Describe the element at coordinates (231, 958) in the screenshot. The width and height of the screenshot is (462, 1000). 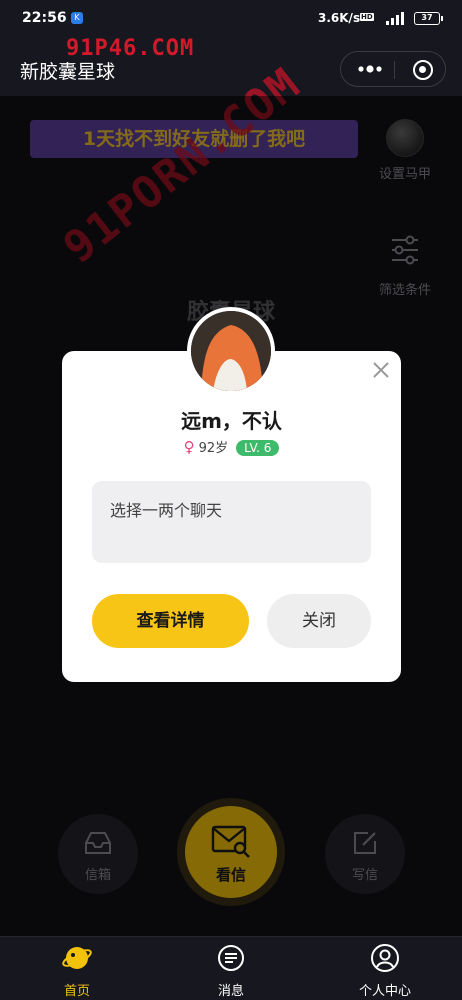
I see `message-icon` at that location.